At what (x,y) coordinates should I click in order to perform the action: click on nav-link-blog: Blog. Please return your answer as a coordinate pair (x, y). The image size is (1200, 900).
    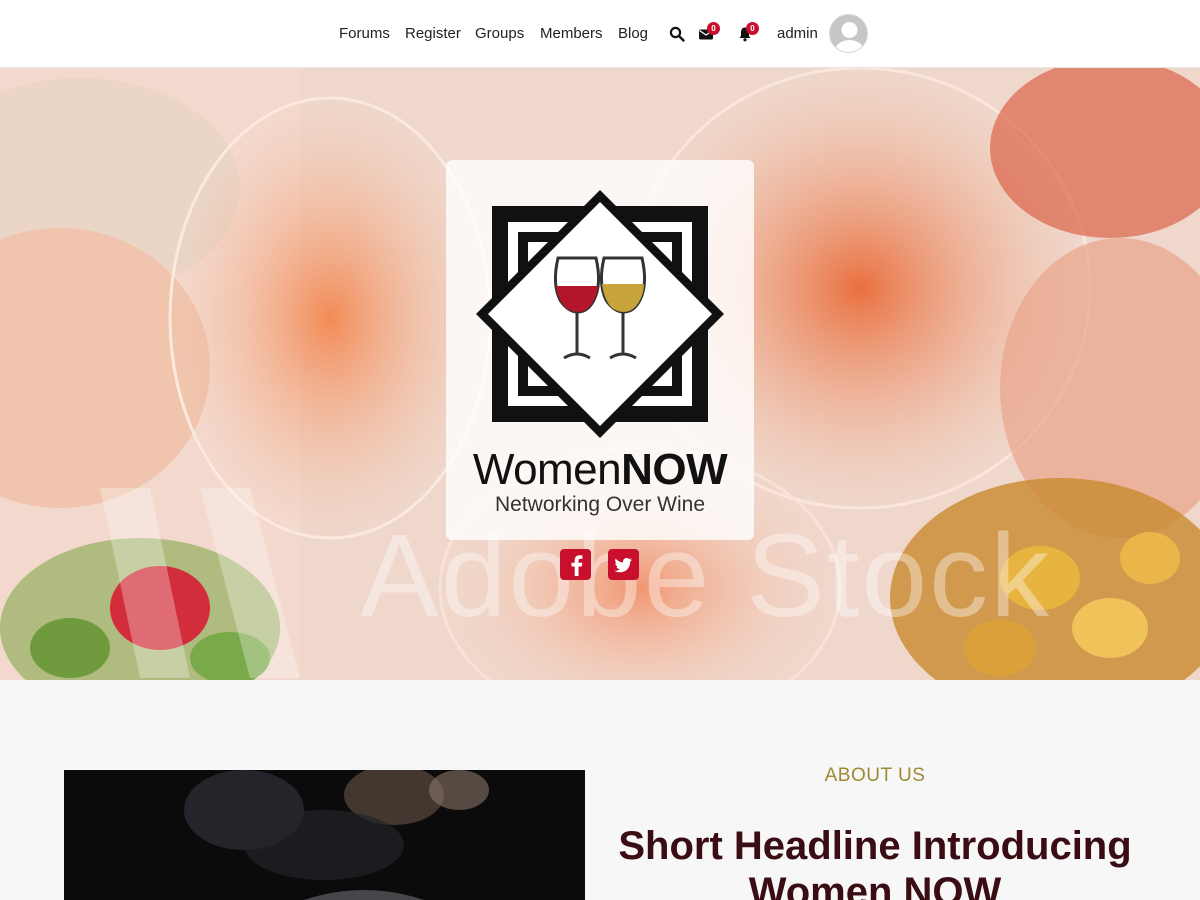
    Looking at the image, I should click on (633, 34).